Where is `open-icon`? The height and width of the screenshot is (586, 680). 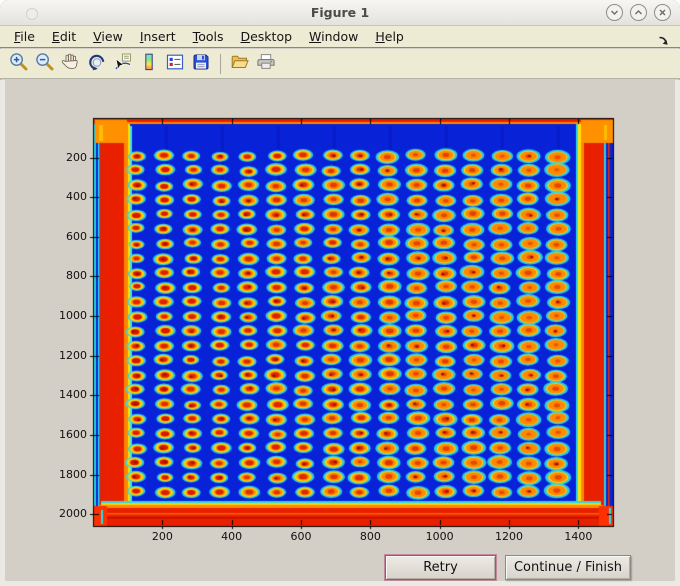 open-icon is located at coordinates (240, 63).